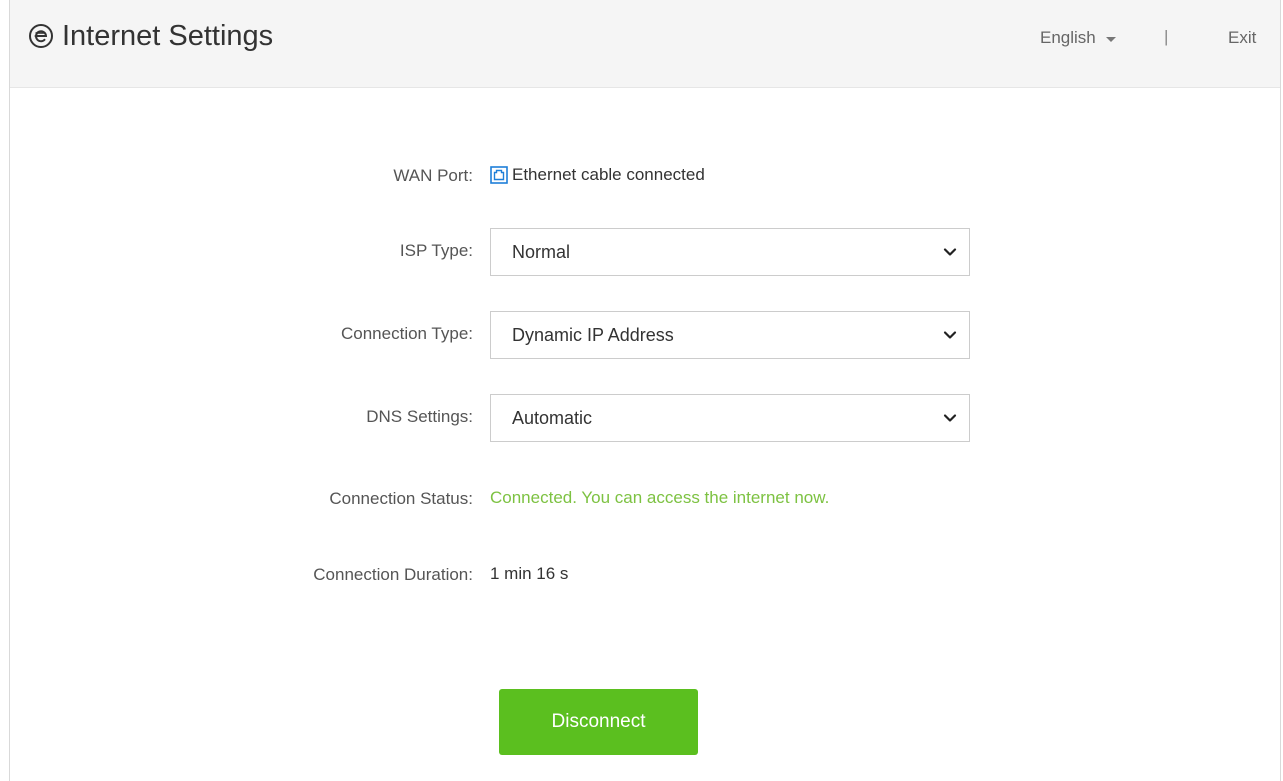 The width and height of the screenshot is (1283, 781). What do you see at coordinates (168, 36) in the screenshot?
I see `page-title: Internet Settings` at bounding box center [168, 36].